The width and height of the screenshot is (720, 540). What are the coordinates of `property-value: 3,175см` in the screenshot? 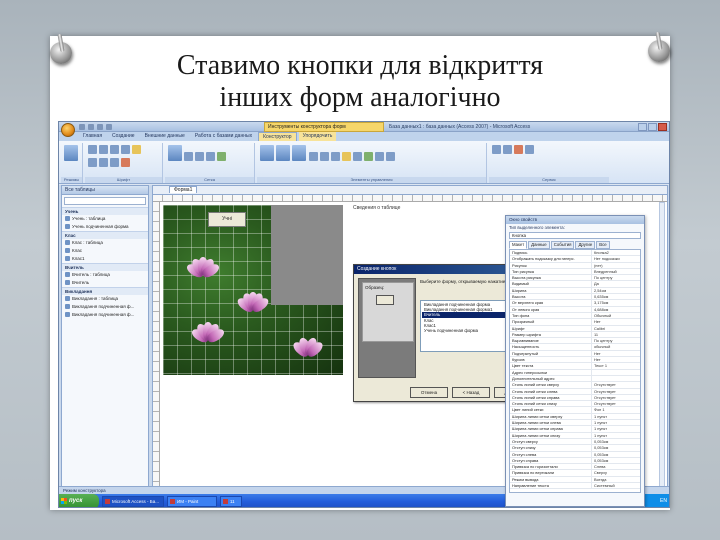 It's located at (616, 302).